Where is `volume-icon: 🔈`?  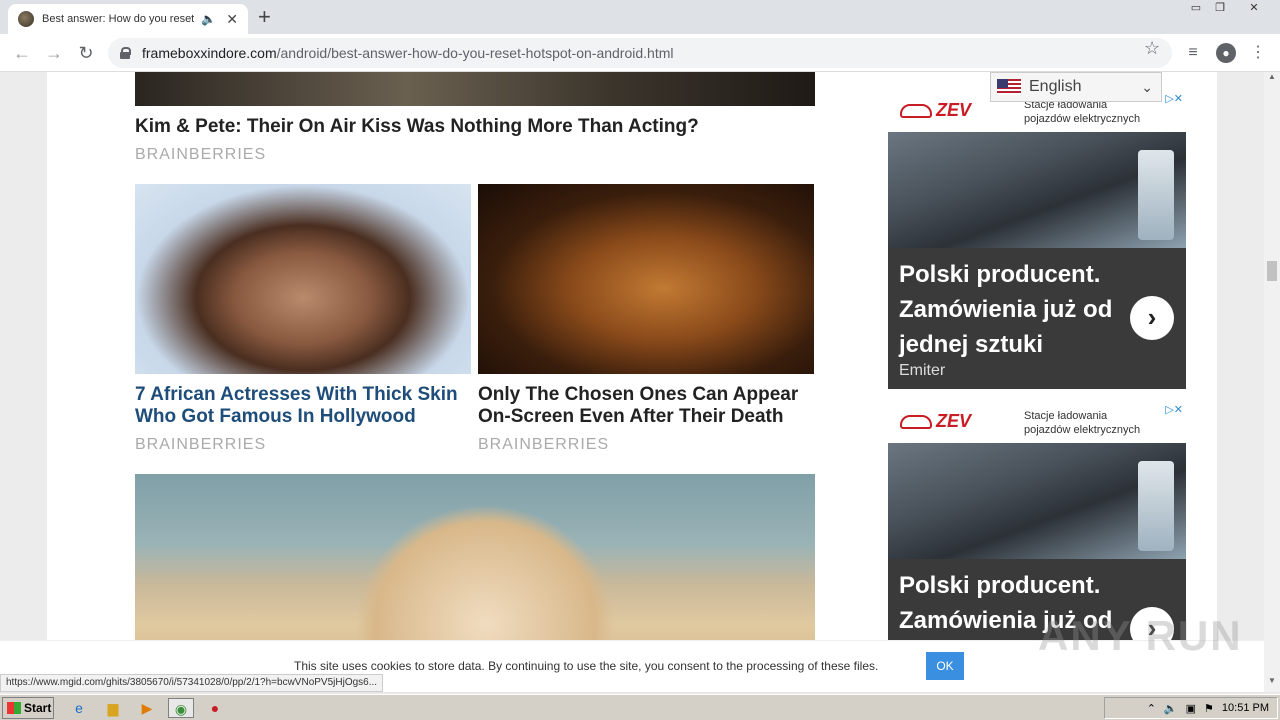
volume-icon: 🔈 is located at coordinates (1171, 708).